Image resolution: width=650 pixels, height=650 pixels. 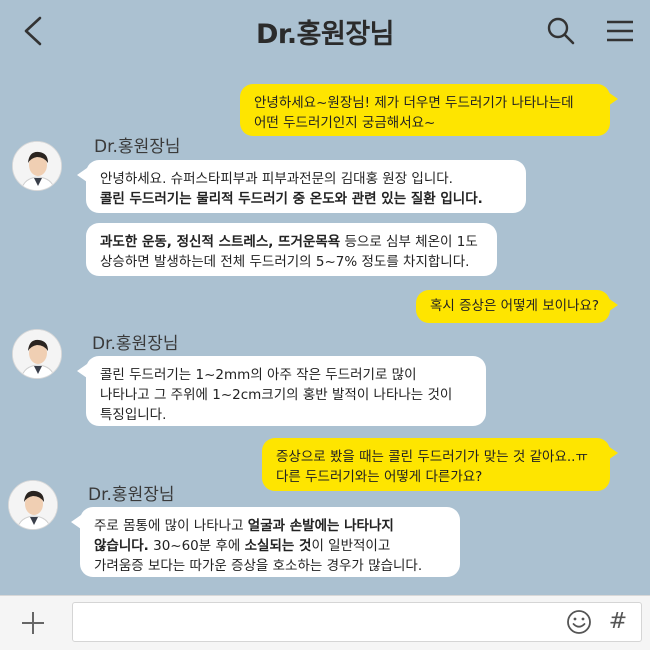 I want to click on message-text: 않습니다. 30~60분 후에 소실되는 것이 일반적이고, so click(x=270, y=546).